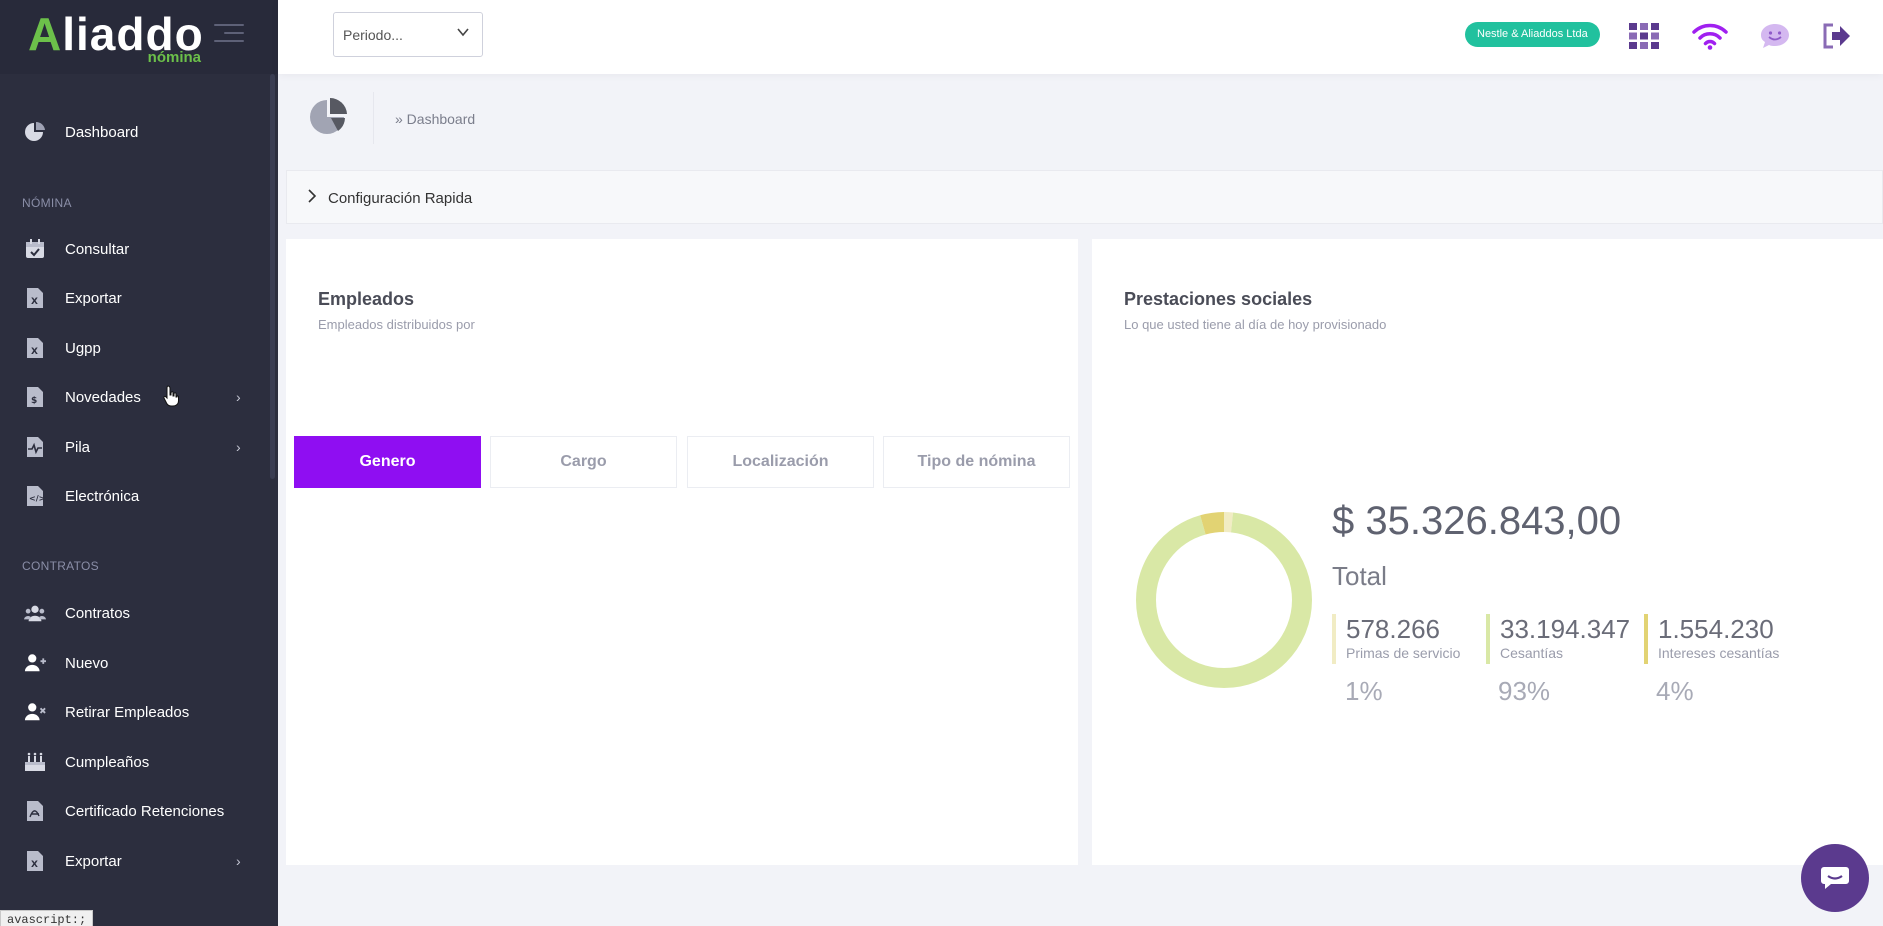  Describe the element at coordinates (35, 249) in the screenshot. I see `calendar-check-icon` at that location.